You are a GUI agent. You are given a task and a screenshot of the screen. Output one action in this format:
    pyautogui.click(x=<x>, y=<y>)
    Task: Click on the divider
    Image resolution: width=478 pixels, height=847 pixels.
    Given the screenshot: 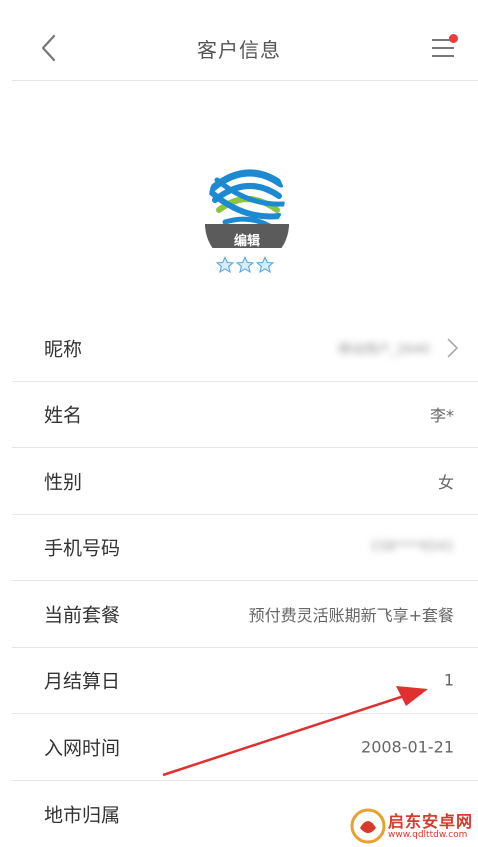 What is the action you would take?
    pyautogui.click(x=245, y=80)
    